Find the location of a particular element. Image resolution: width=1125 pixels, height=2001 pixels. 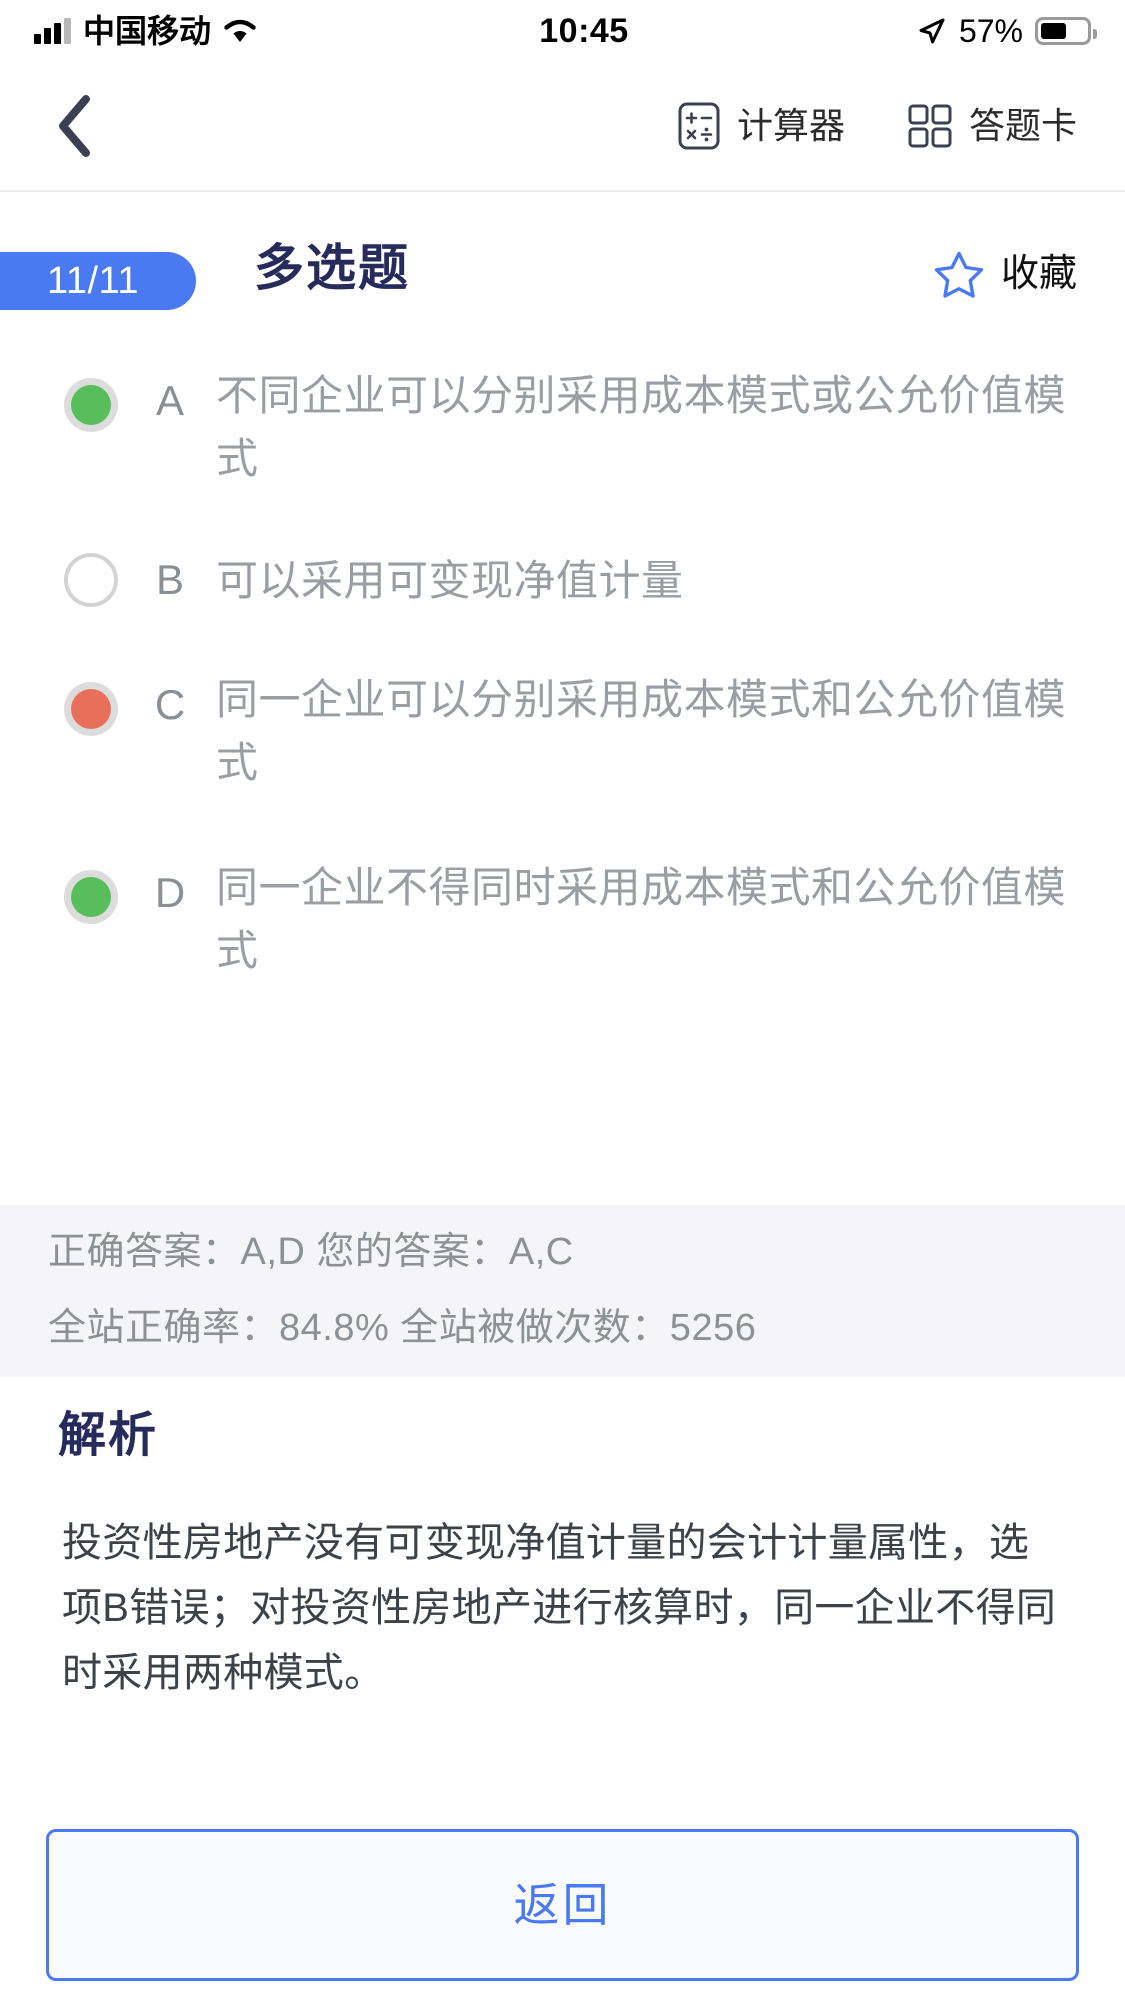

location-arrow-icon is located at coordinates (932, 31).